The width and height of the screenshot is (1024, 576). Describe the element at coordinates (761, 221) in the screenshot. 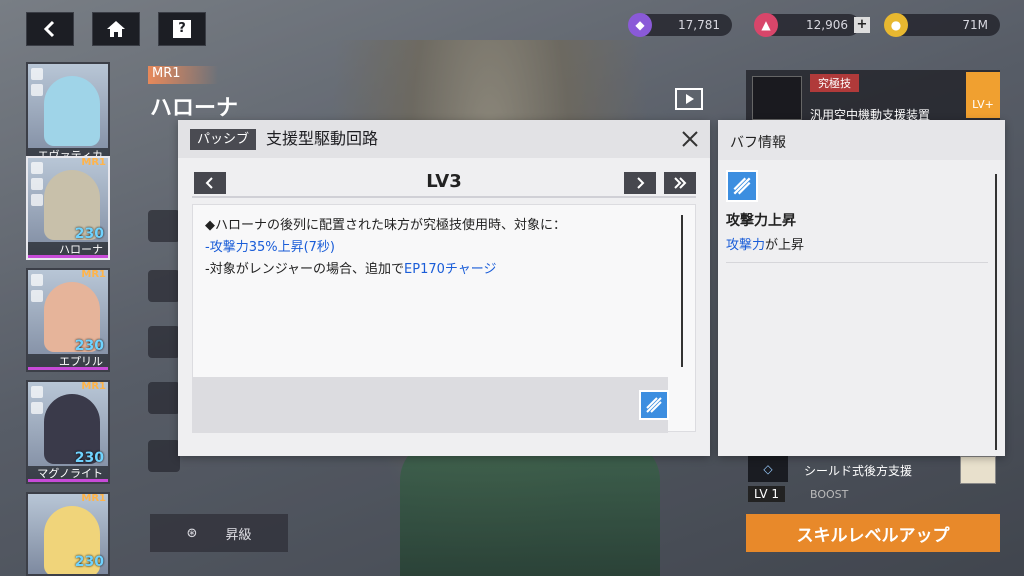

I see `buff-name: 攻撃力上昇` at that location.